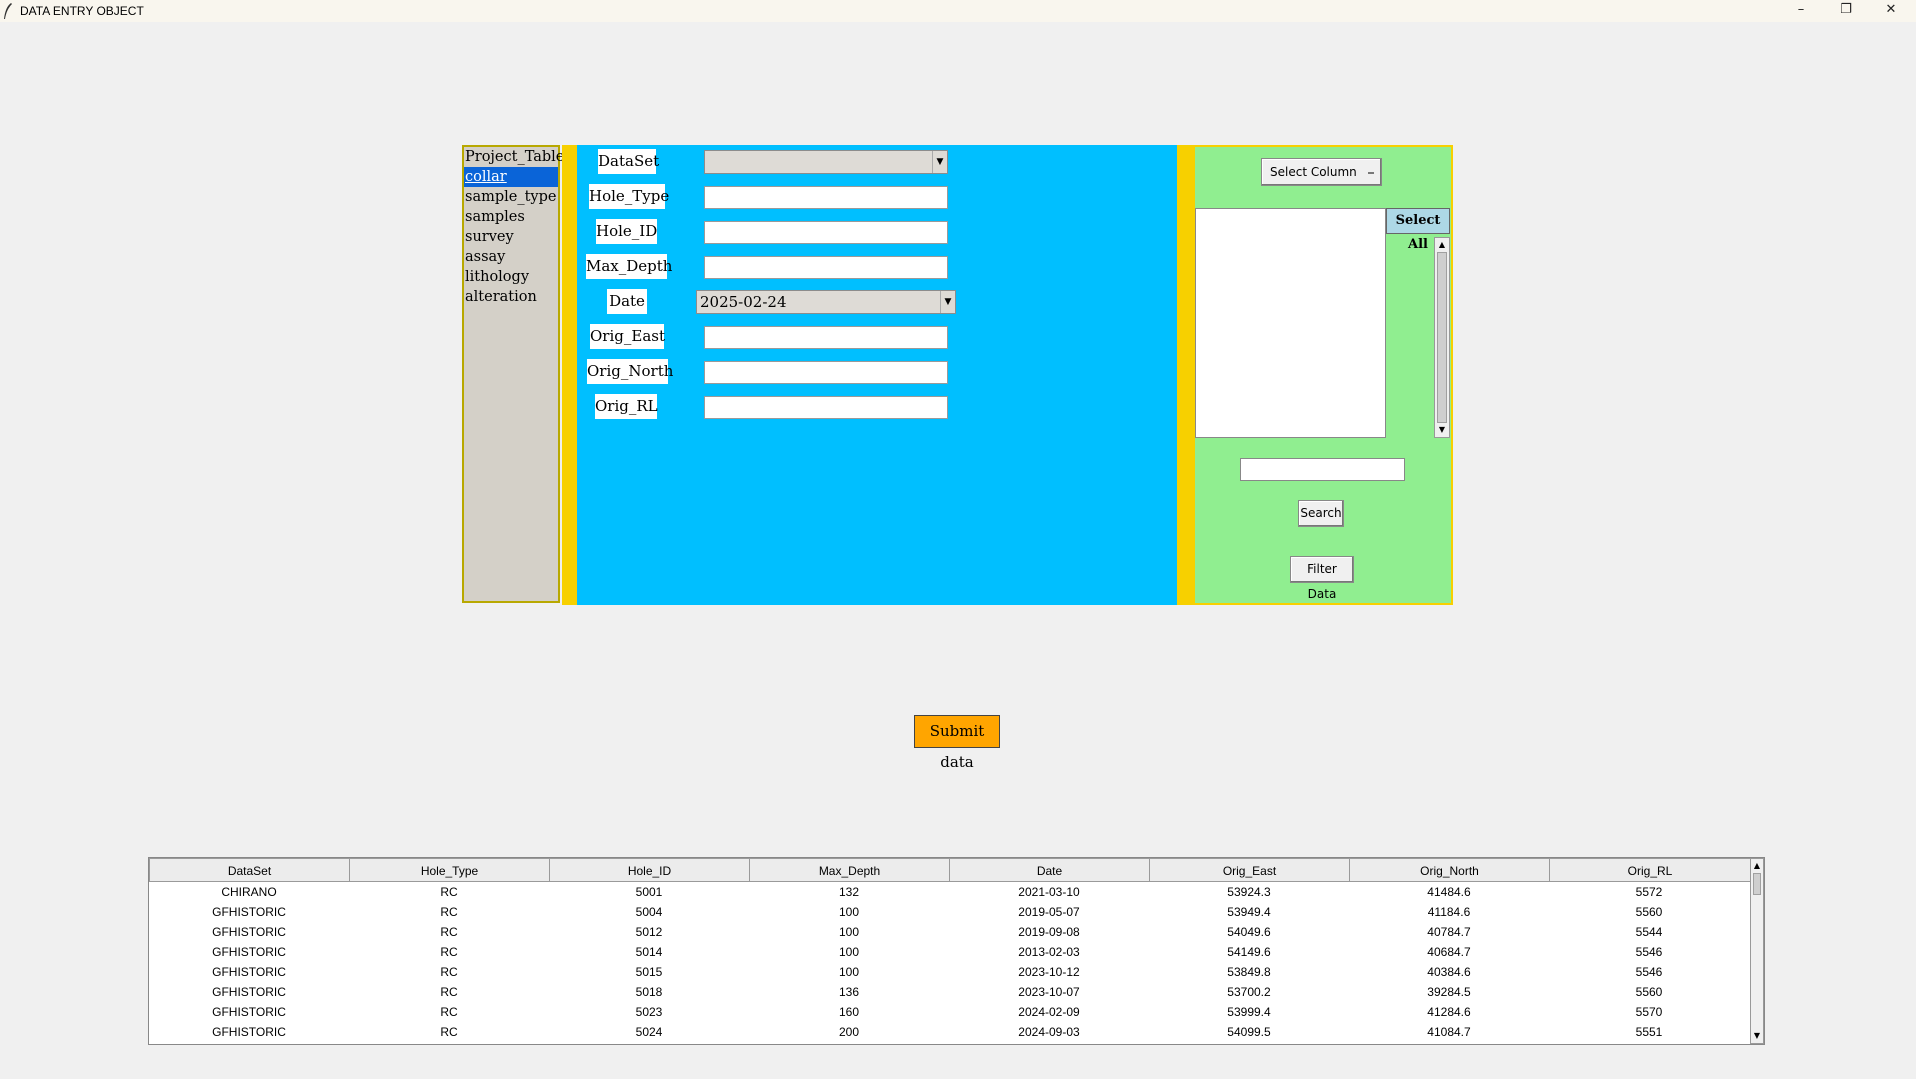  Describe the element at coordinates (649, 1012) in the screenshot. I see `table-cell: 5023` at that location.